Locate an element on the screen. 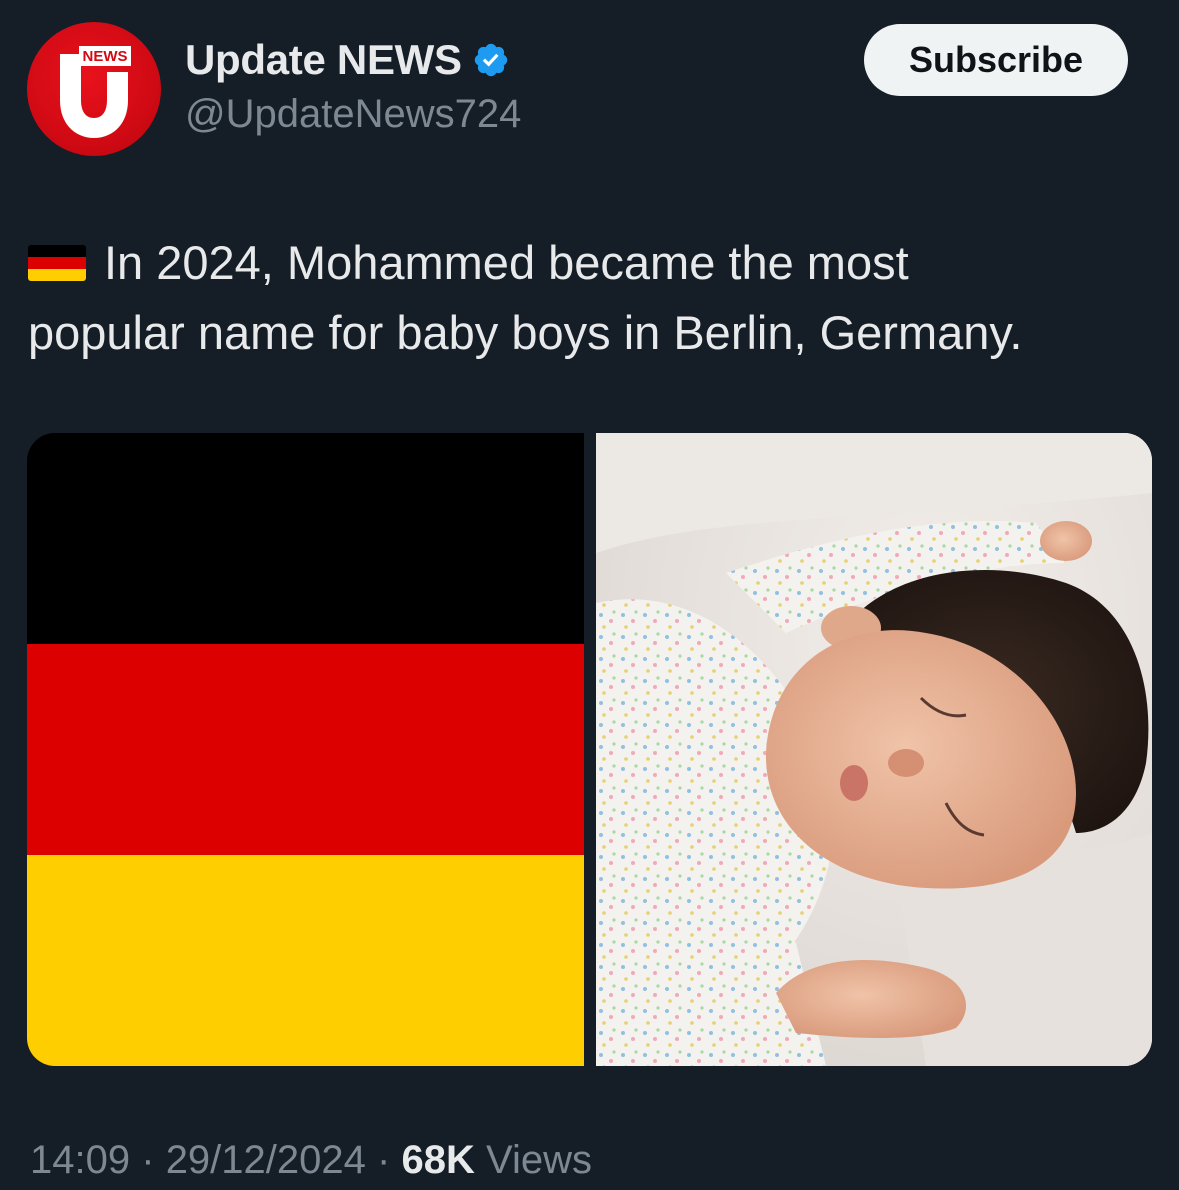 The image size is (1179, 1190). post-text-line1: In 2024, Mohammed became the most is located at coordinates (506, 262).